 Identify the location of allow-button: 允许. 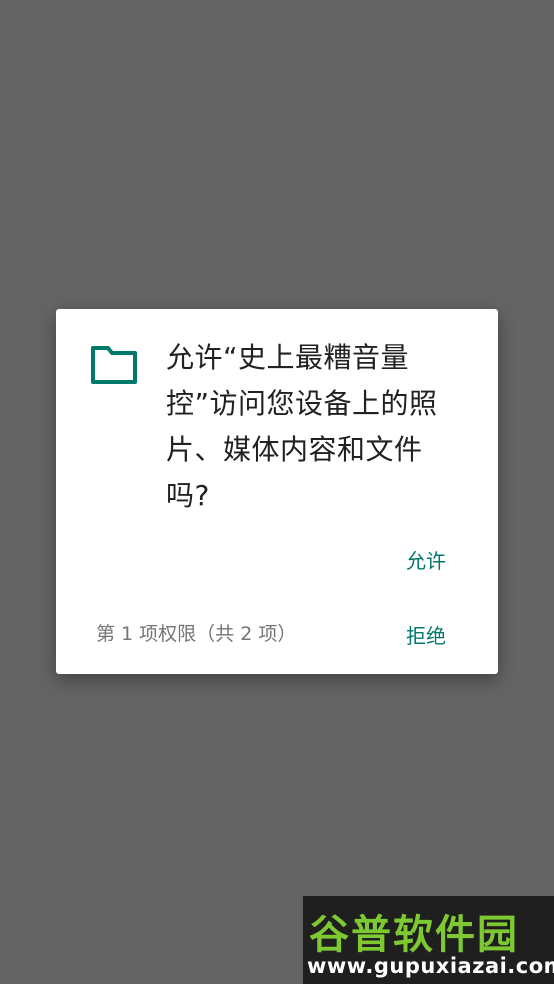
(426, 559).